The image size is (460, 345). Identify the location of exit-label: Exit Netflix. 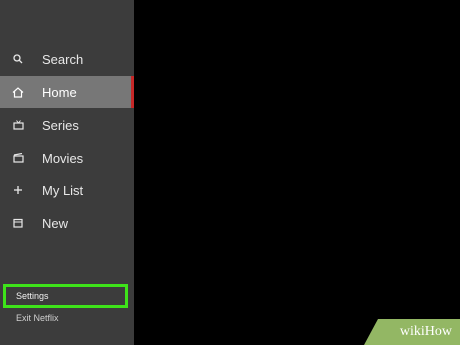
(37, 318).